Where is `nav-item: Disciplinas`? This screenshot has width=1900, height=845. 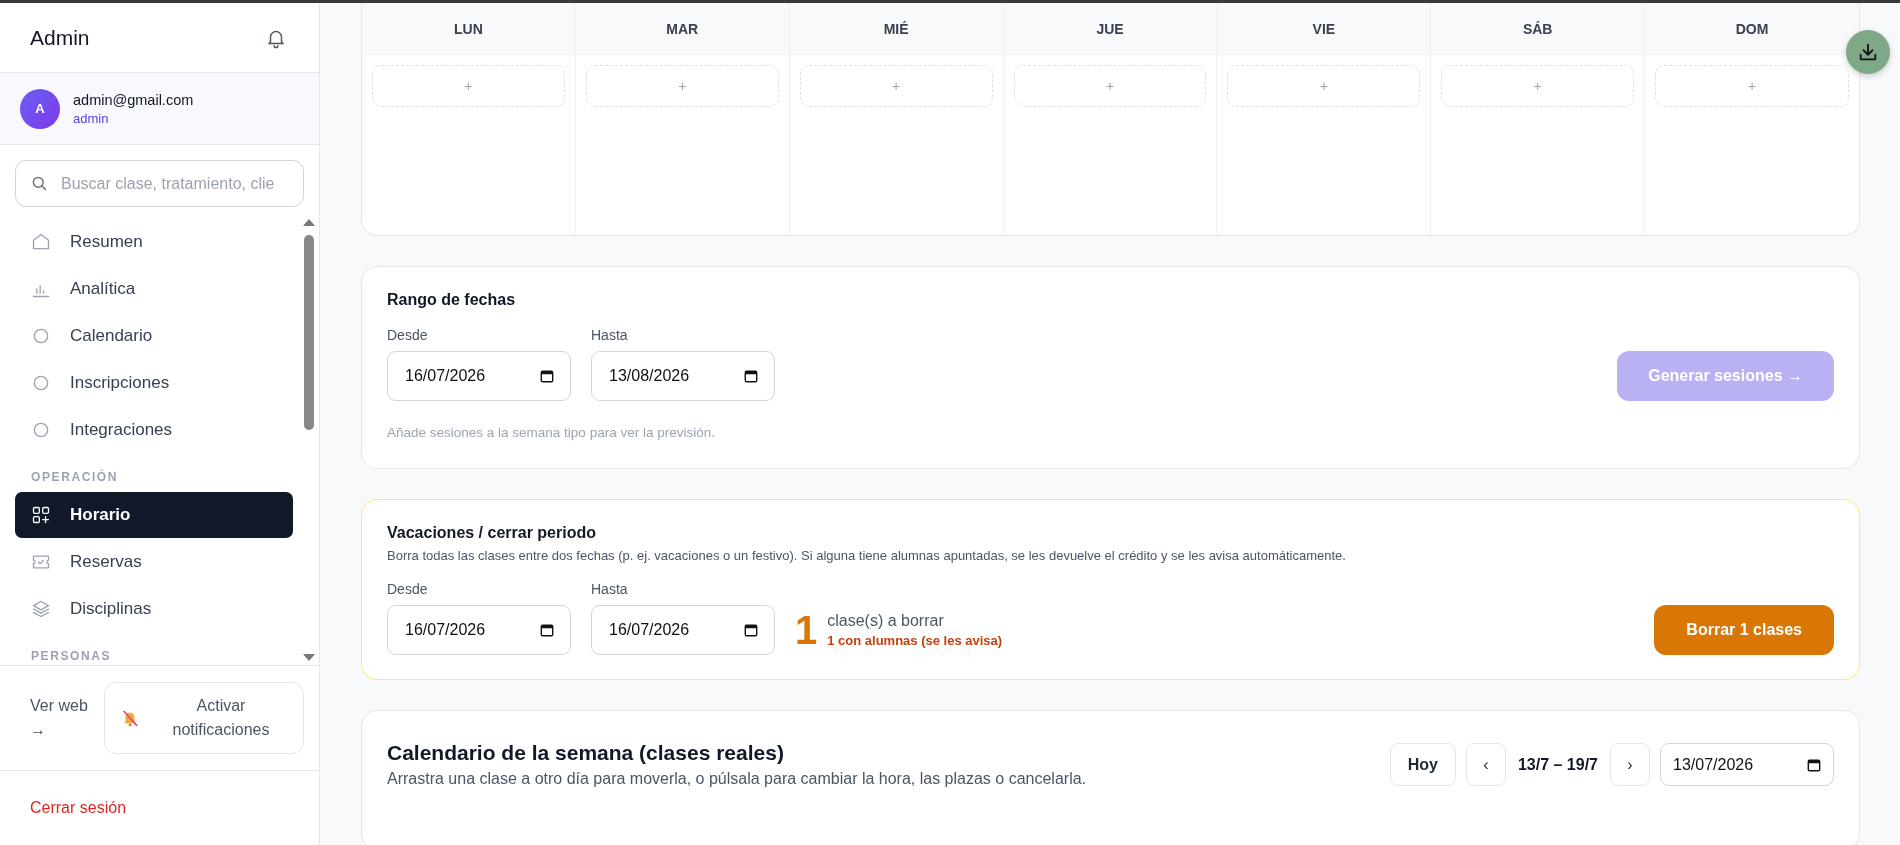
nav-item: Disciplinas is located at coordinates (154, 609).